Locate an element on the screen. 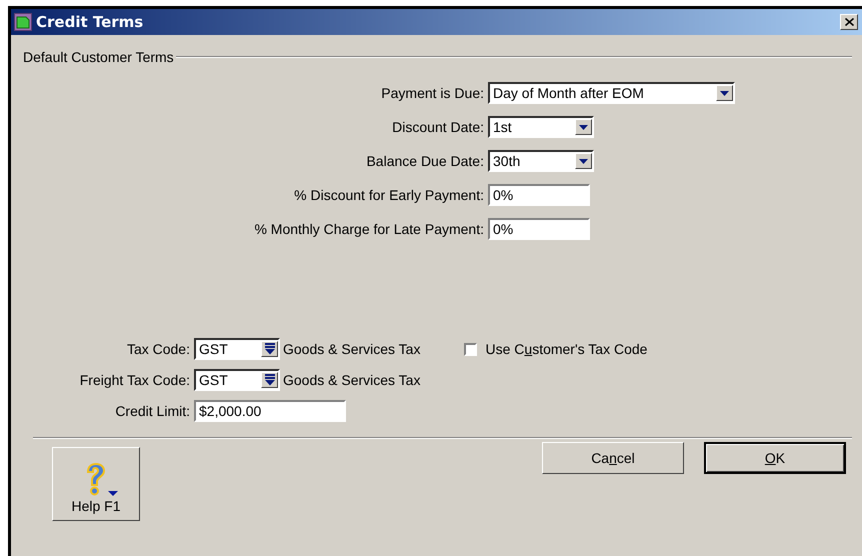 The image size is (862, 556). dropdown-field: 30th is located at coordinates (541, 161).